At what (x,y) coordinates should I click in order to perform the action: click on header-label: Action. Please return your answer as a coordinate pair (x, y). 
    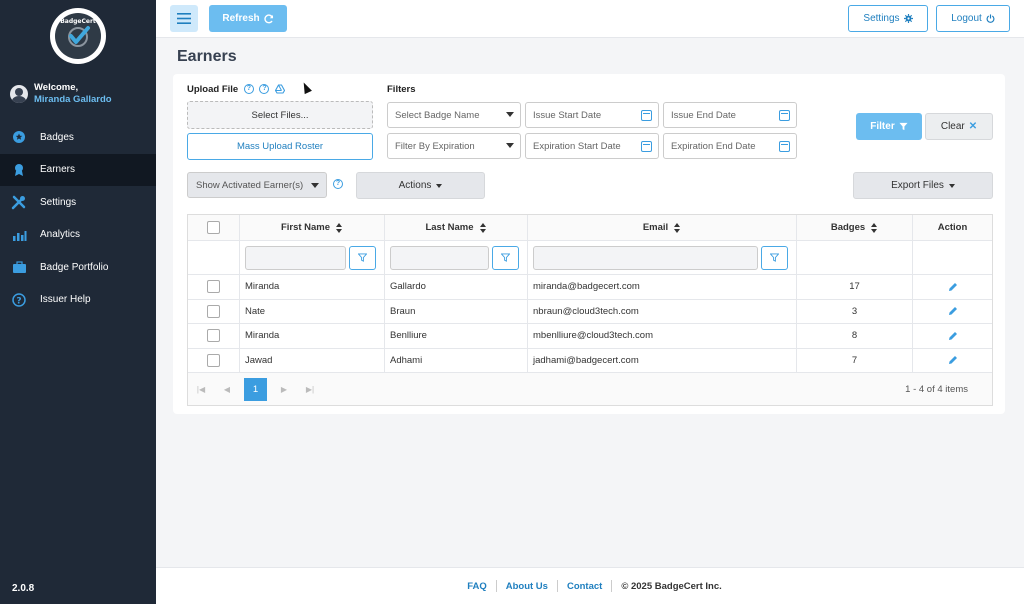
    Looking at the image, I should click on (952, 227).